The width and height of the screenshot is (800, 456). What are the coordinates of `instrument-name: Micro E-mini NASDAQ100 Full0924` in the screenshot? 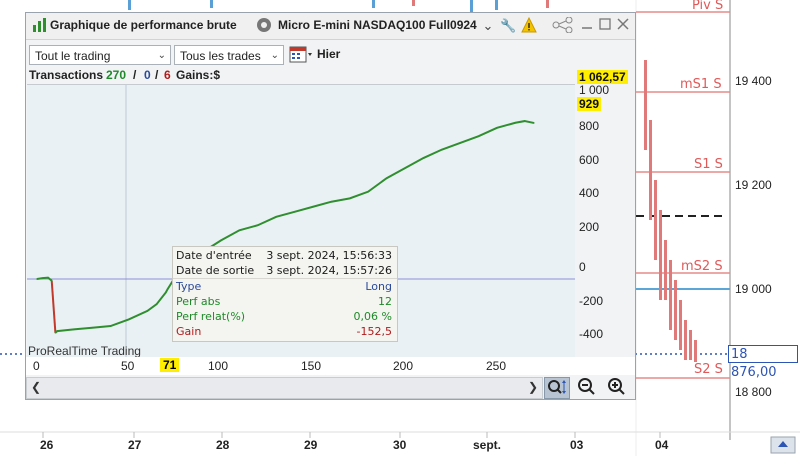 It's located at (377, 25).